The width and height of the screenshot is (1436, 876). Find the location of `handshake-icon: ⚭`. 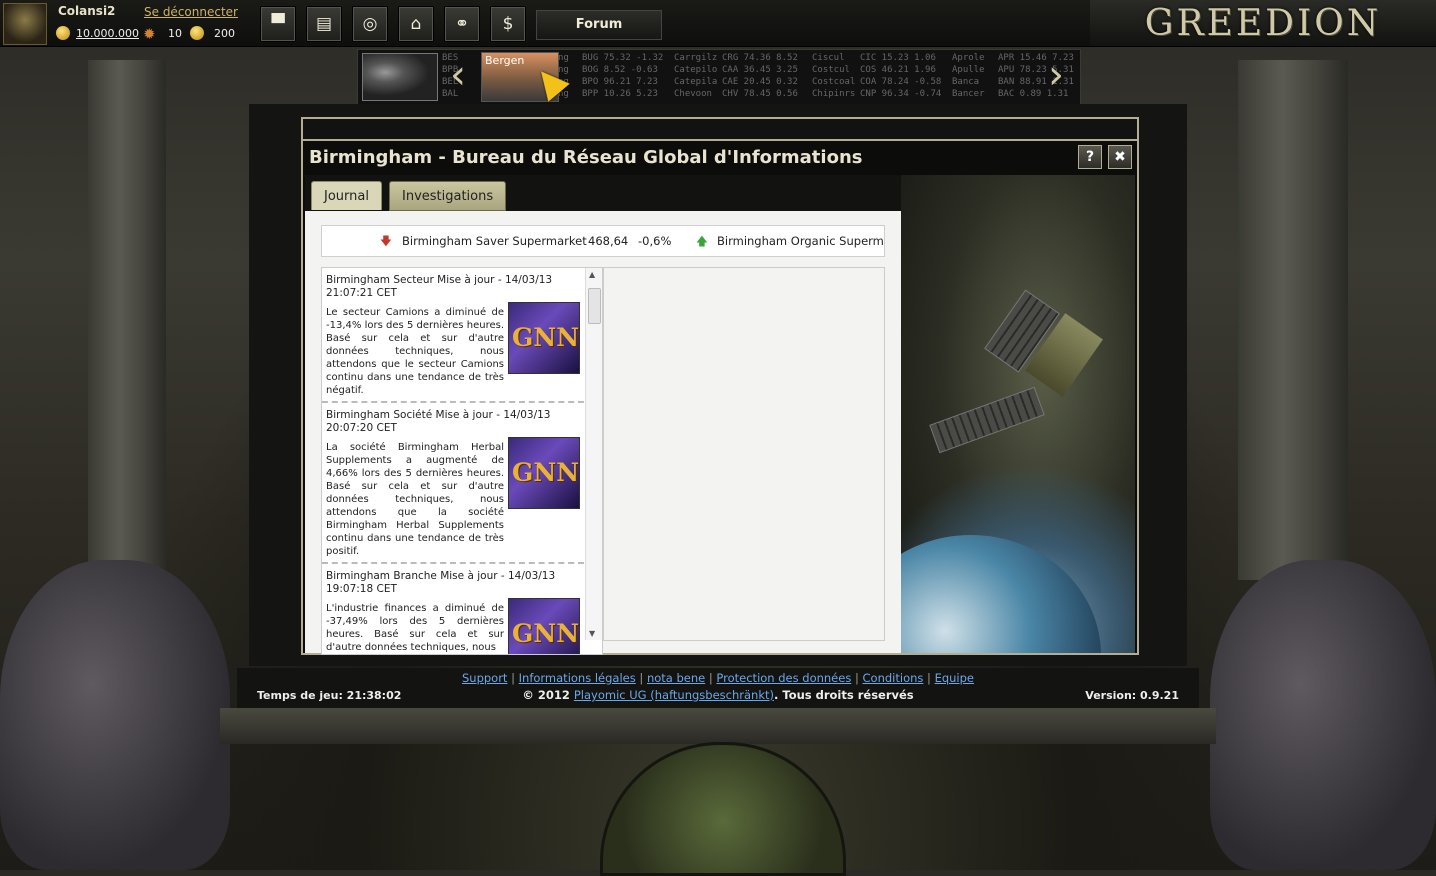

handshake-icon: ⚭ is located at coordinates (462, 24).